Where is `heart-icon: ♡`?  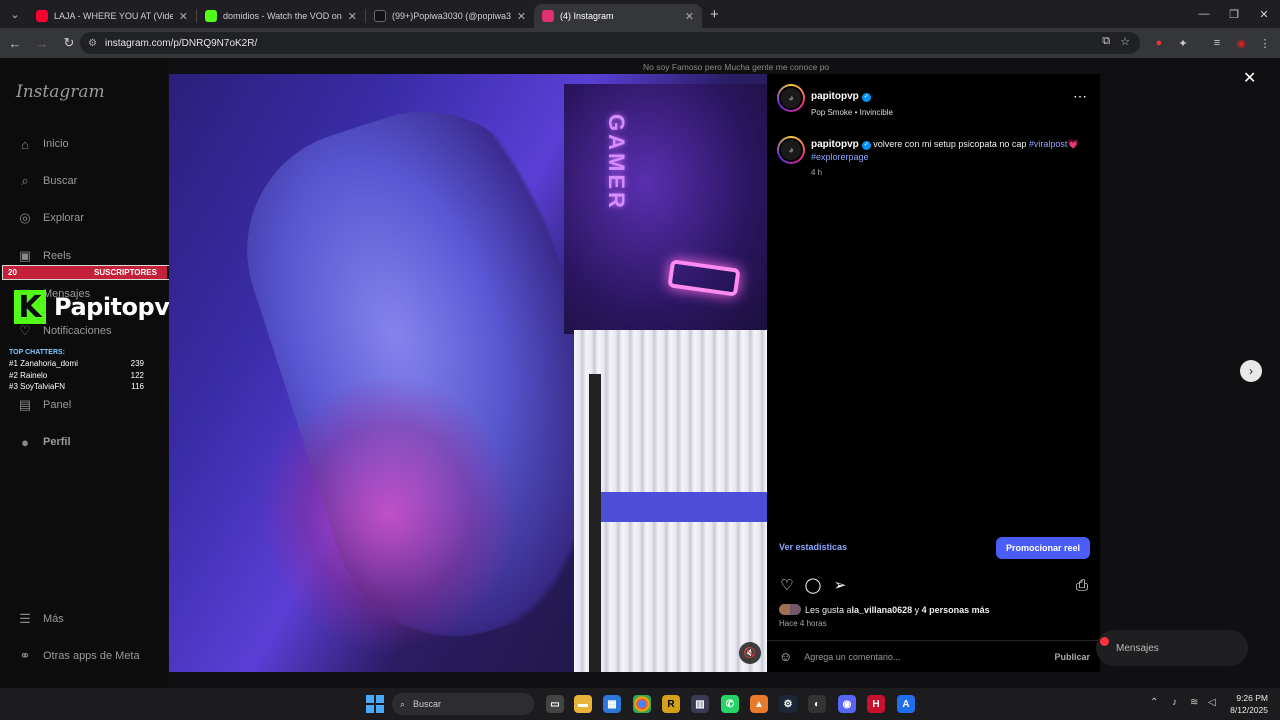 heart-icon: ♡ is located at coordinates (25, 330).